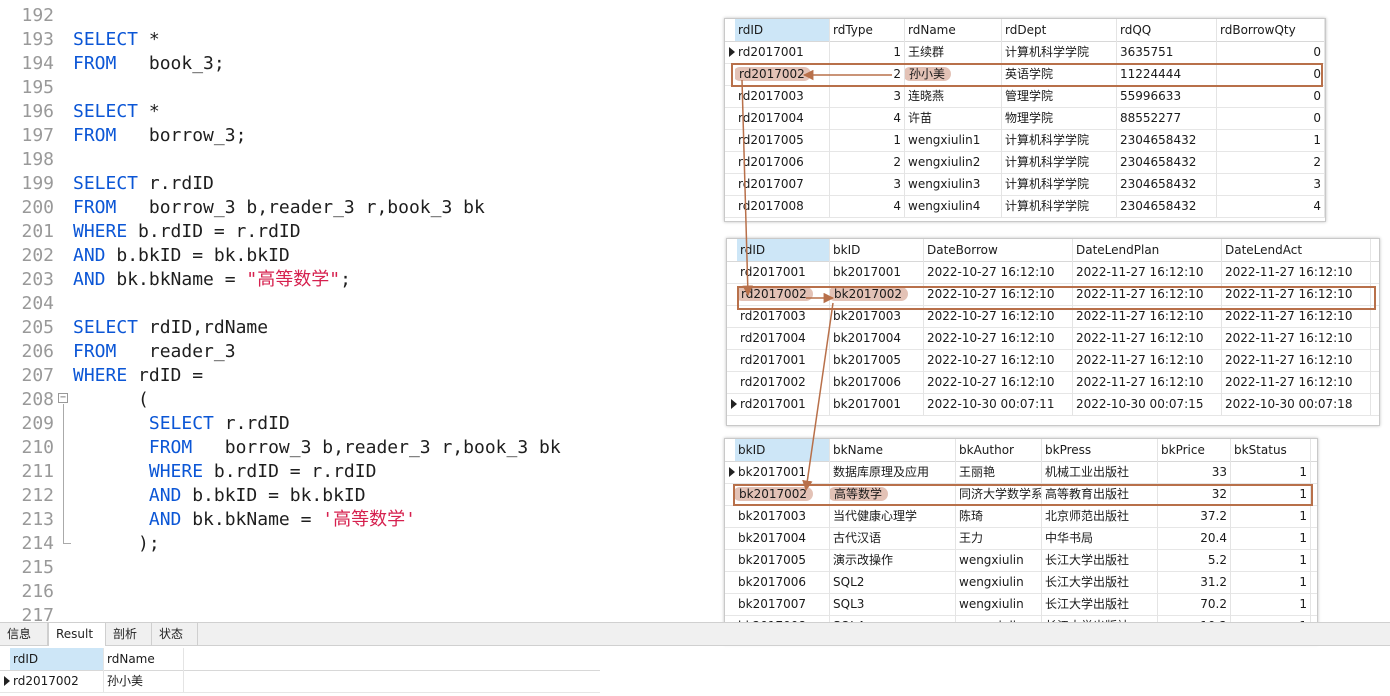 This screenshot has height=696, width=1390. Describe the element at coordinates (1059, 30) in the screenshot. I see `column-header-rdDept: rdDept` at that location.